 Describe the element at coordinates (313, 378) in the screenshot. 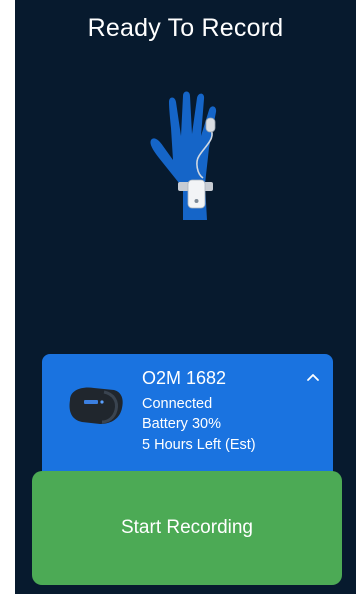

I see `chevron-up-icon` at that location.